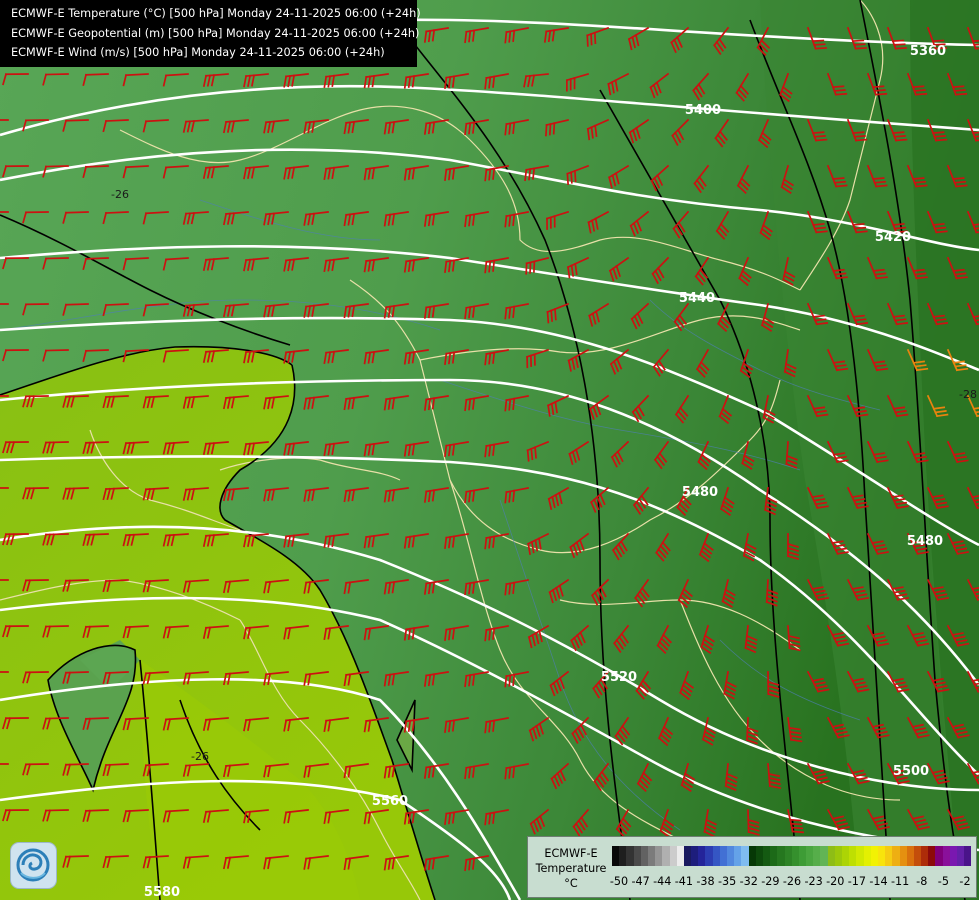  I want to click on isotherm-label: -28, so click(968, 394).